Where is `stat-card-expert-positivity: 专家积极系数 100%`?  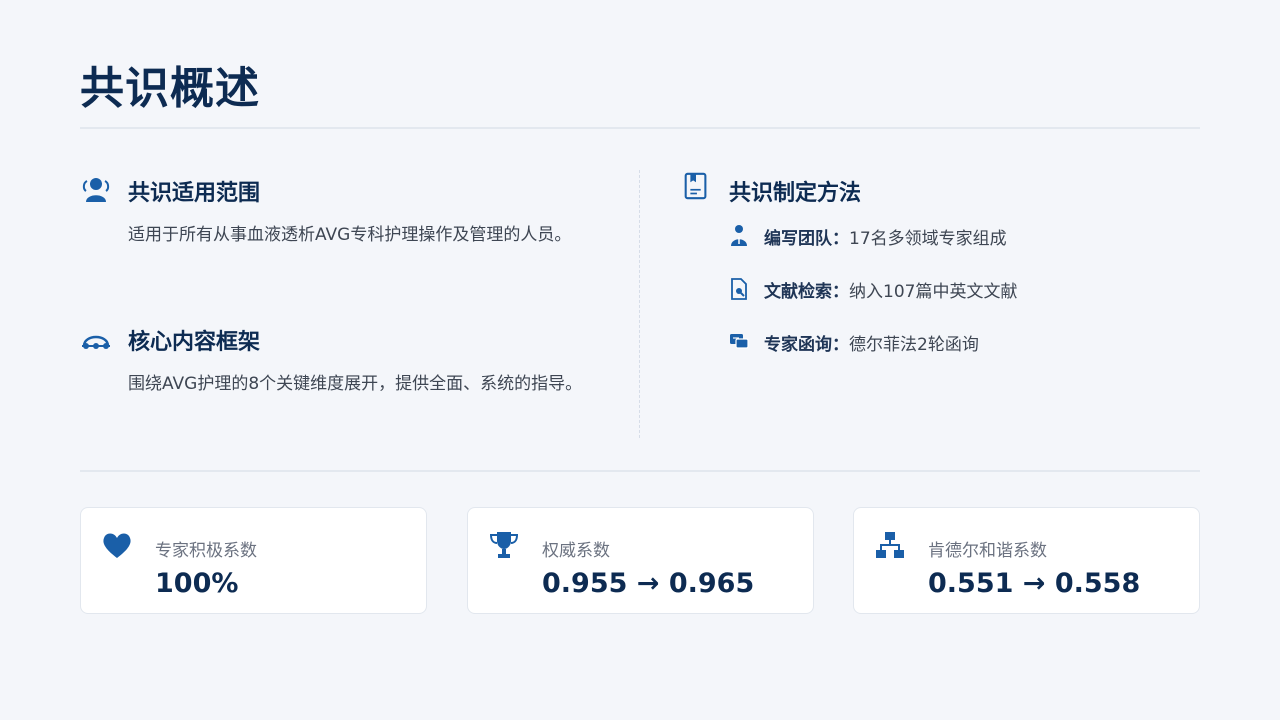 stat-card-expert-positivity: 专家积极系数 100% is located at coordinates (253, 560).